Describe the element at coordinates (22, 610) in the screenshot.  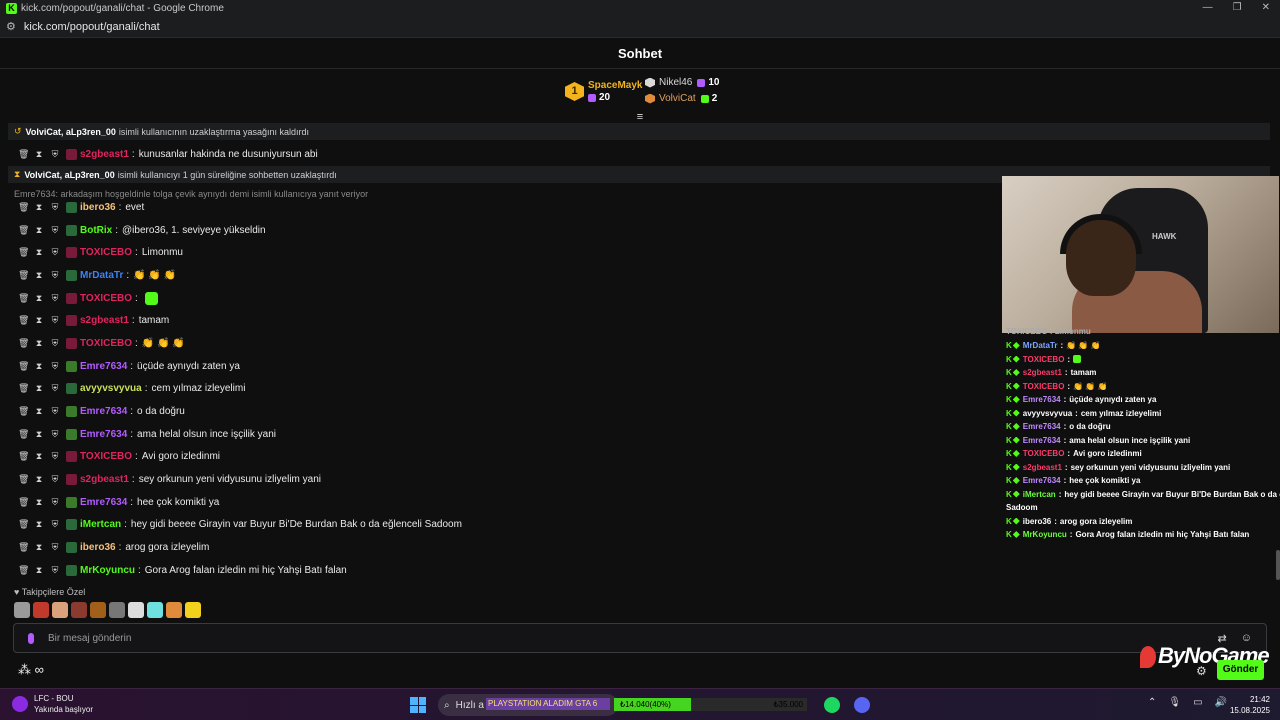
I see `emote-cat` at that location.